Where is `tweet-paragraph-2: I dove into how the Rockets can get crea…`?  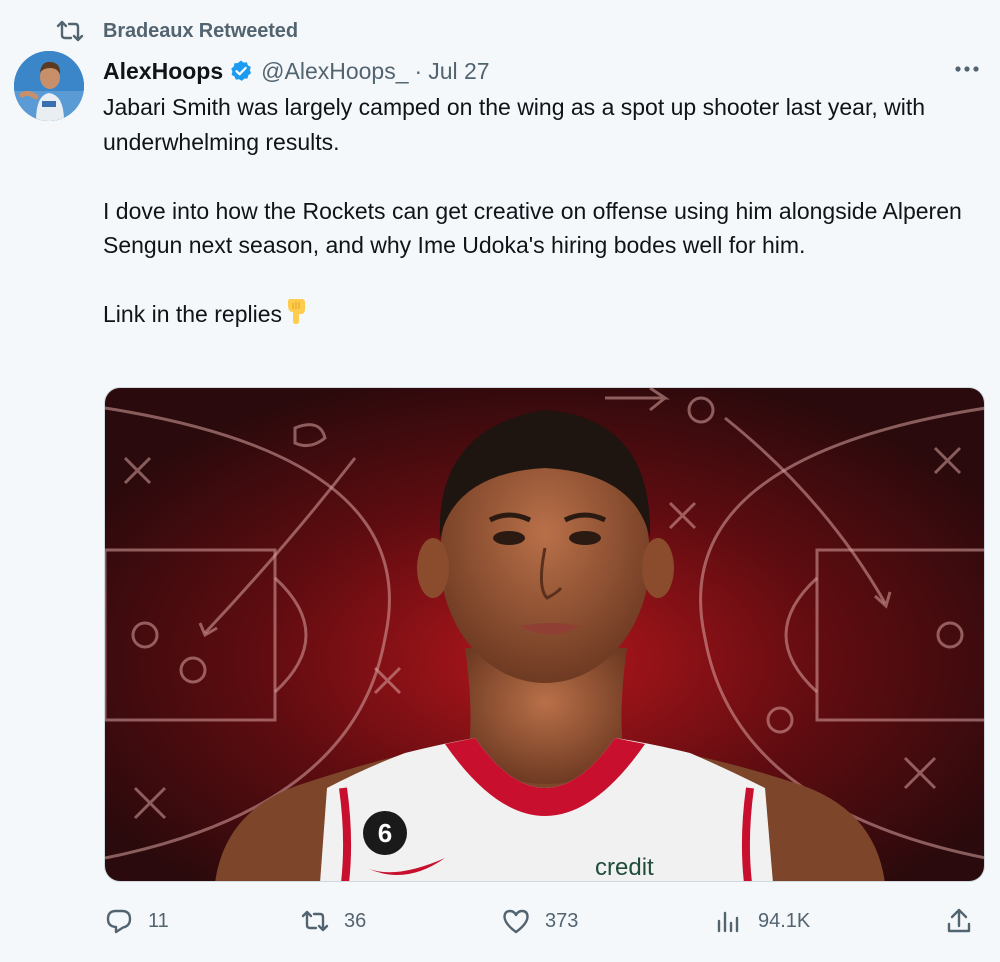 tweet-paragraph-2: I dove into how the Rockets can get crea… is located at coordinates (532, 228).